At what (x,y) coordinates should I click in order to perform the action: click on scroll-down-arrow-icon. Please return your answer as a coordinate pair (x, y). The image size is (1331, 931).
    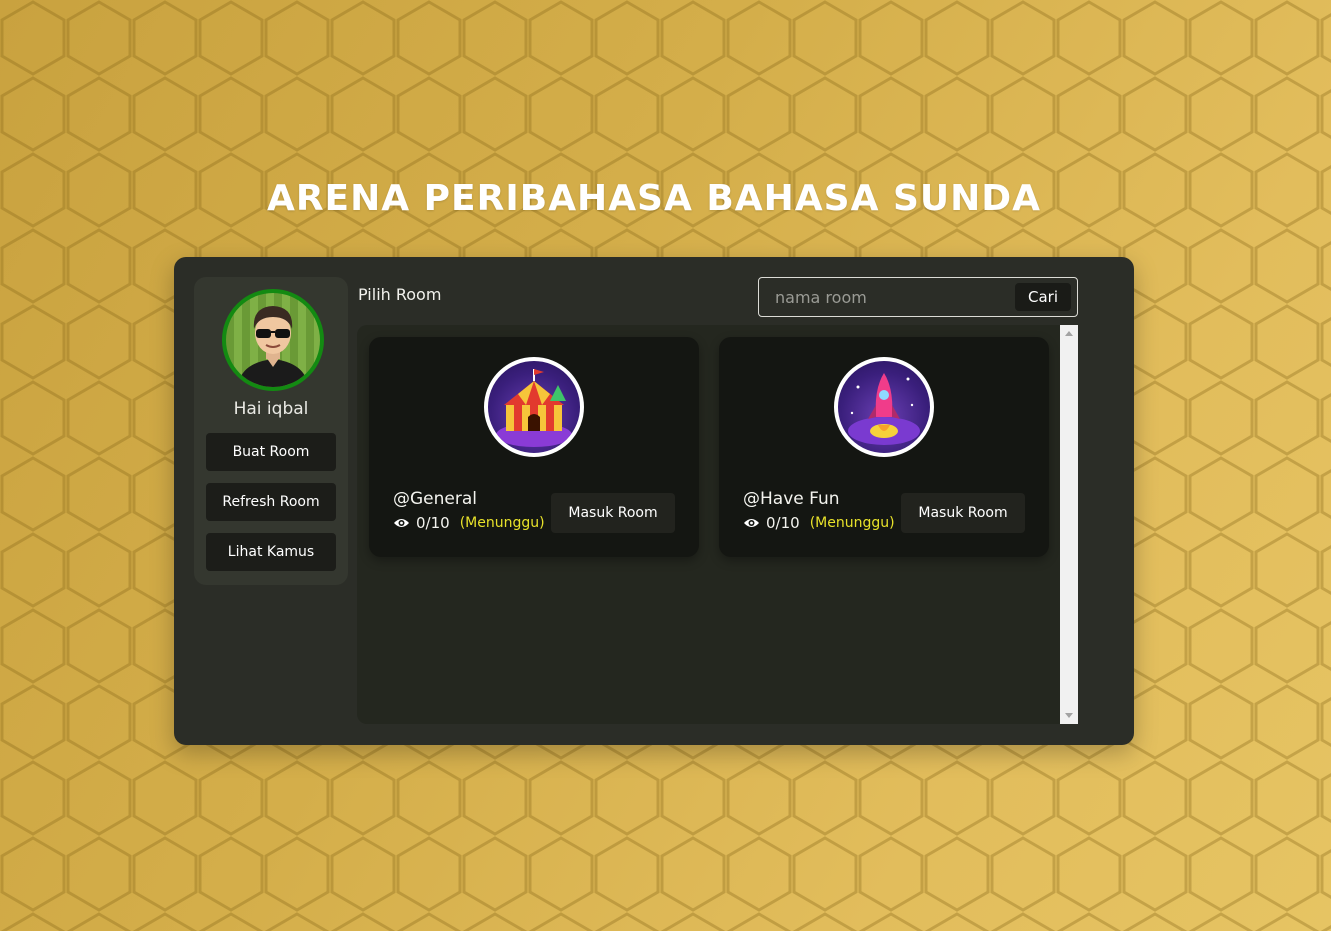
    Looking at the image, I should click on (1069, 715).